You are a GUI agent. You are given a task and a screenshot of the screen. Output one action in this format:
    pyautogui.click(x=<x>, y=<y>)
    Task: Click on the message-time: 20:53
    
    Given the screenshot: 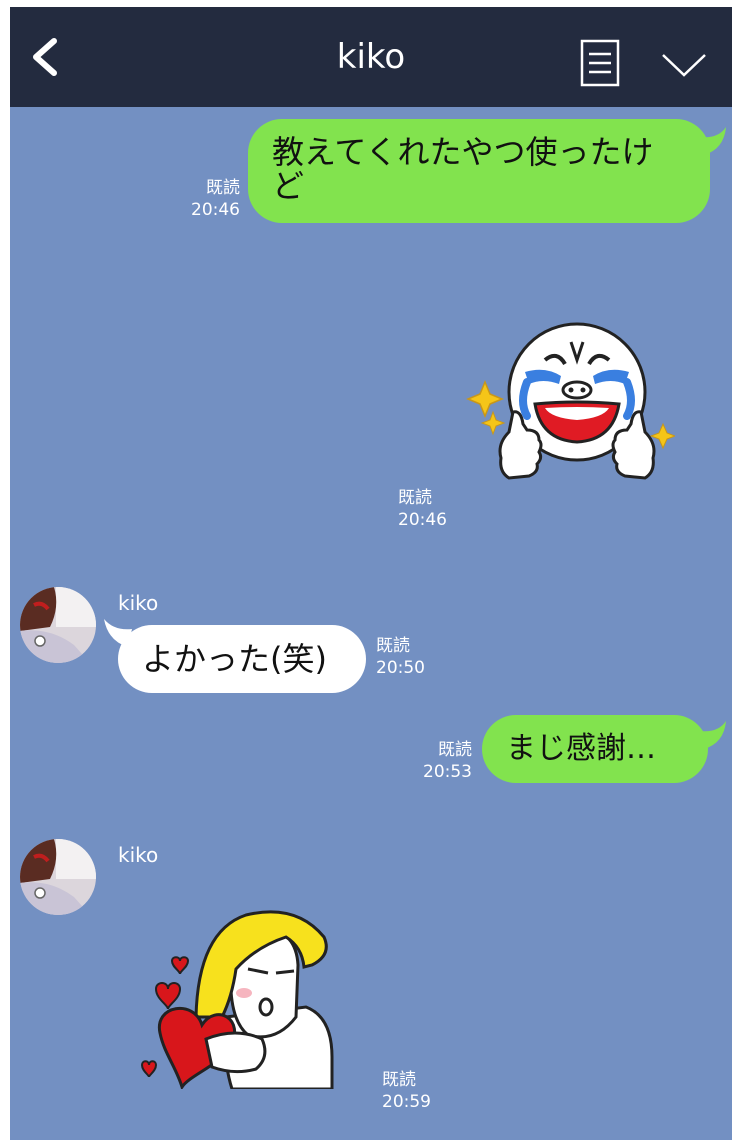 What is the action you would take?
    pyautogui.click(x=447, y=772)
    